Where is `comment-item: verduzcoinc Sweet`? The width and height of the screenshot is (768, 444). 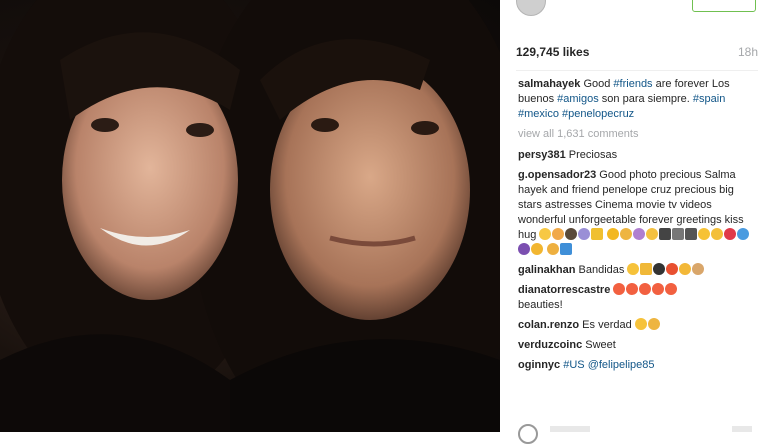
comment-item: verduzcoinc Sweet is located at coordinates (638, 345).